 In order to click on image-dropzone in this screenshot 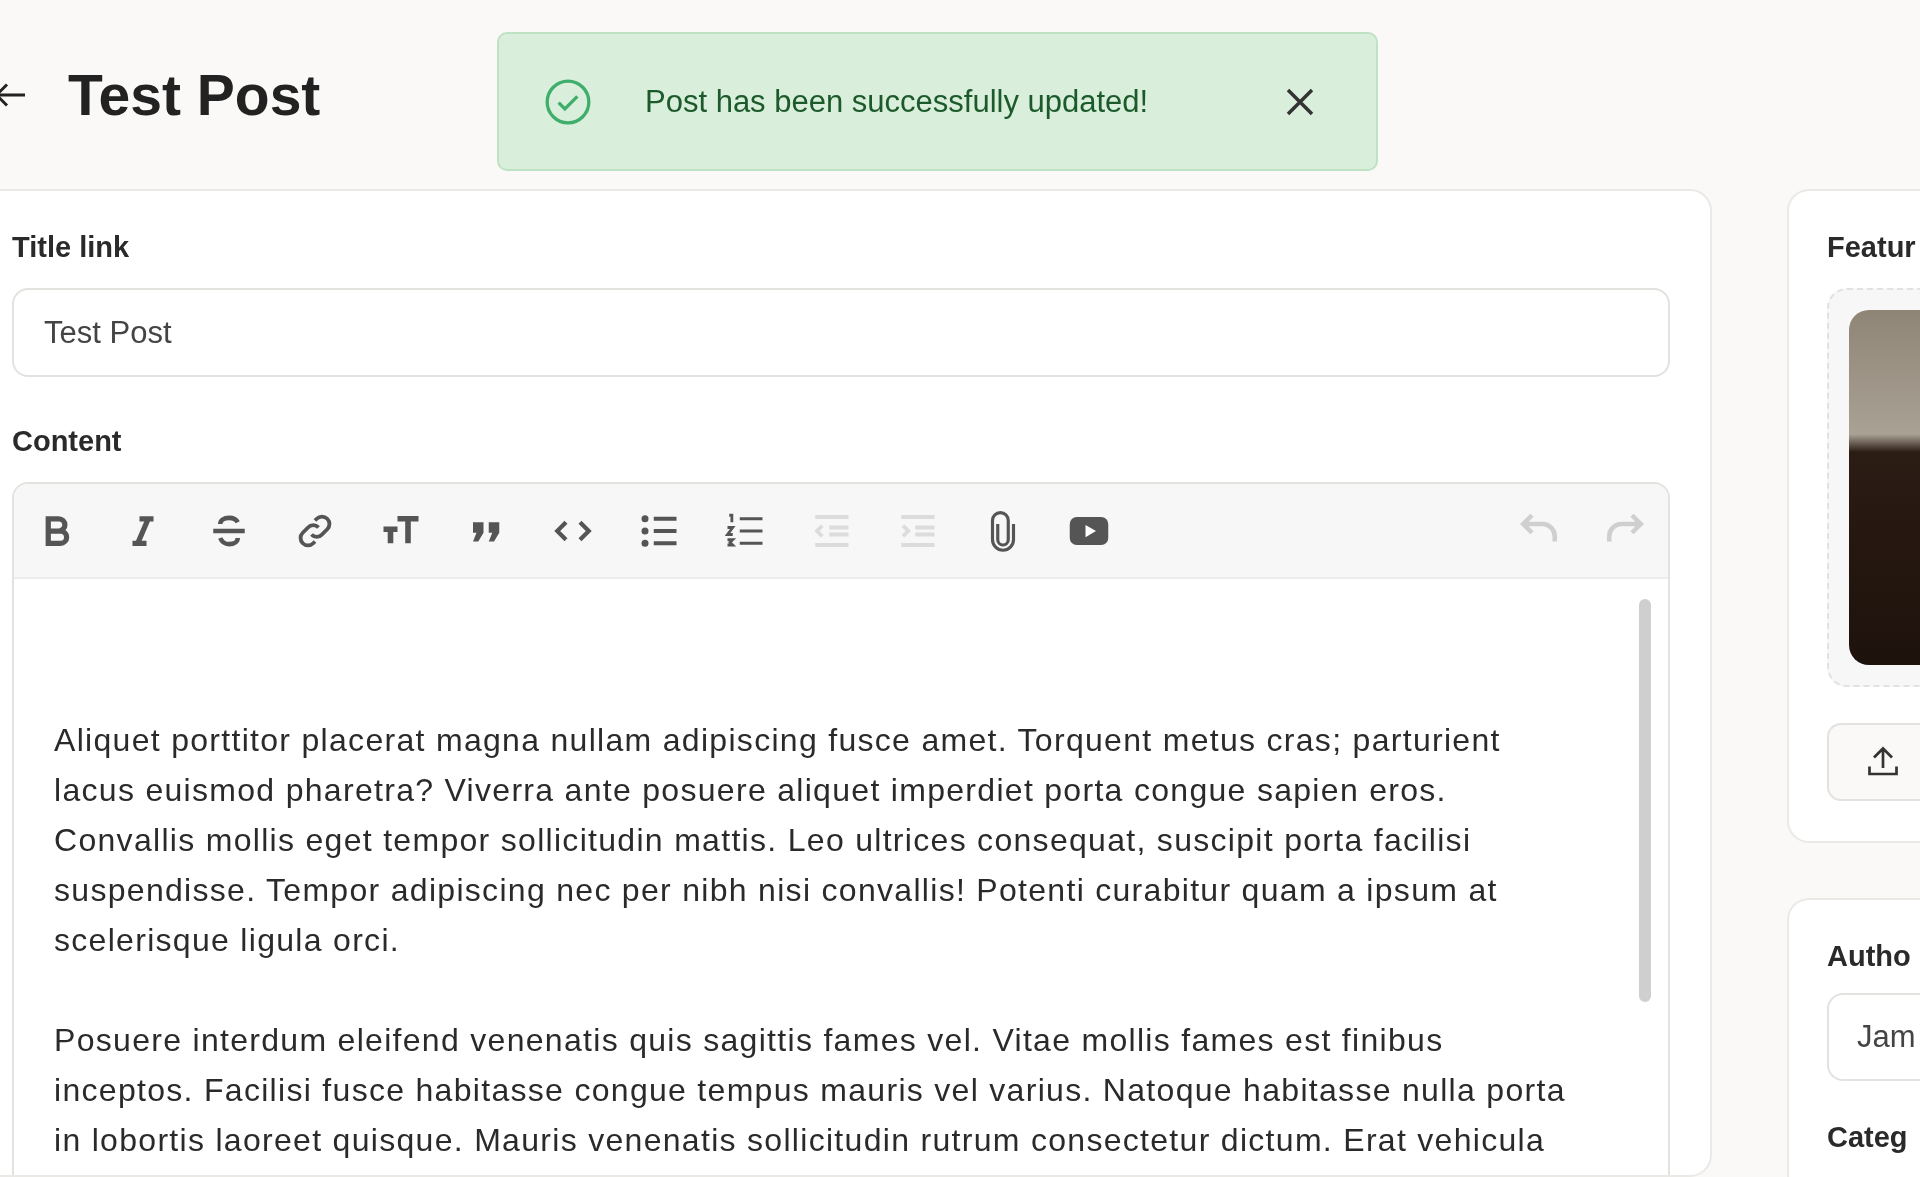, I will do `click(1873, 487)`.